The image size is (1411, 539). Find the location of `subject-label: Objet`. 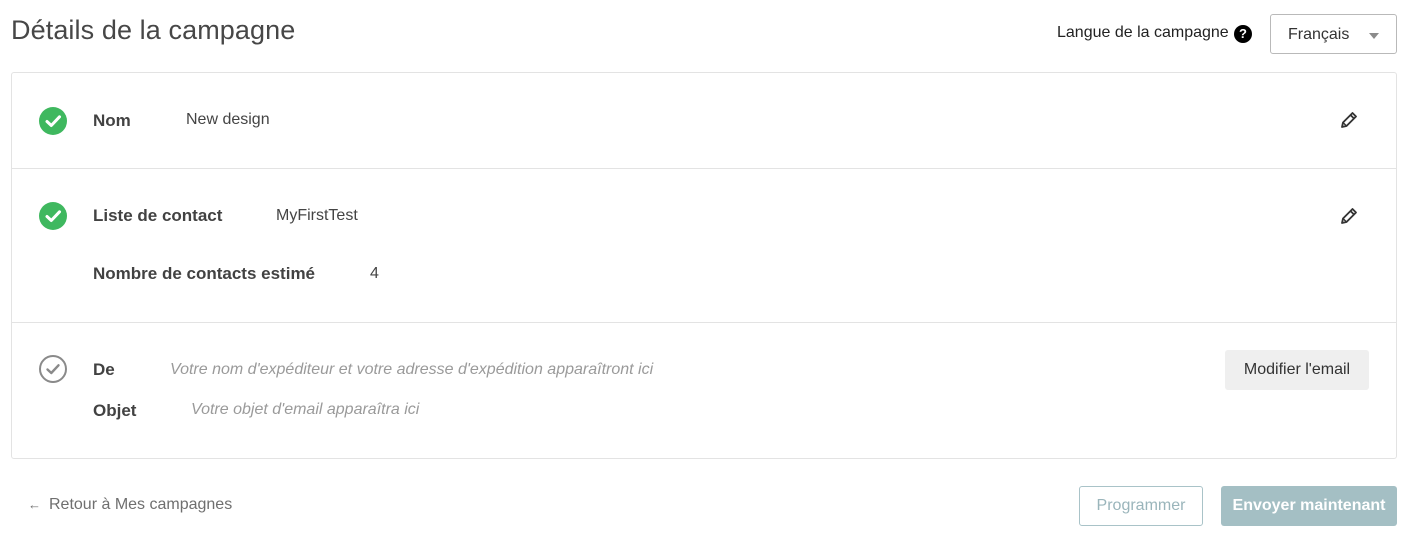

subject-label: Objet is located at coordinates (115, 410).